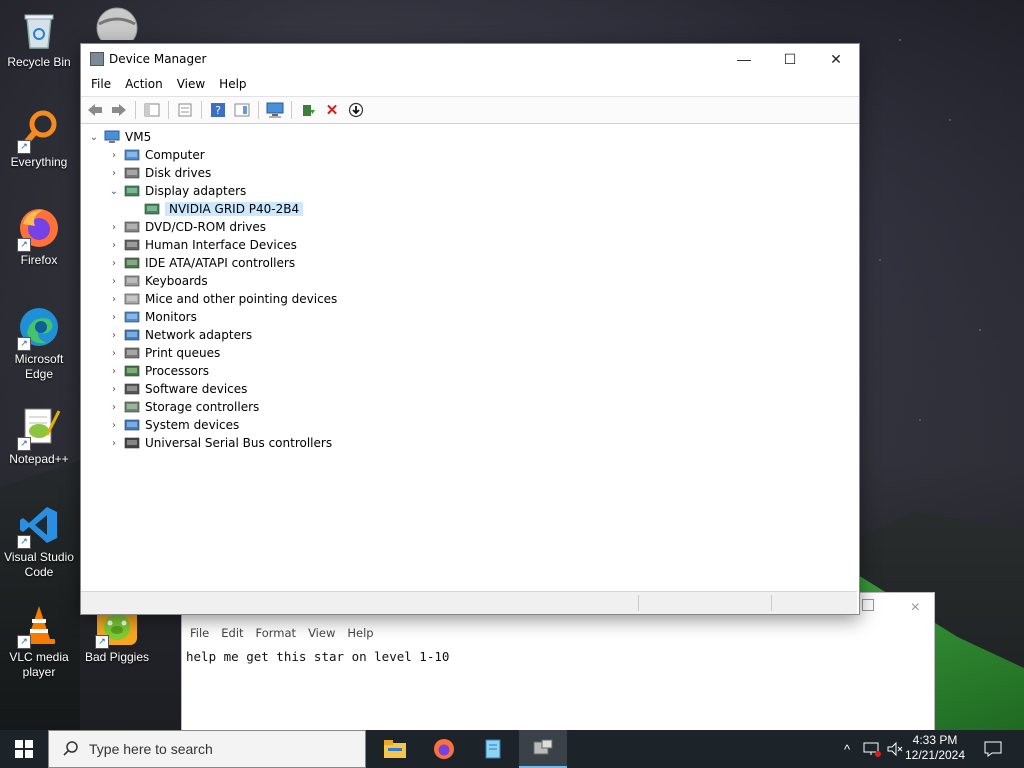 This screenshot has width=1024, height=768. I want to click on taskbar-firefox, so click(444, 749).